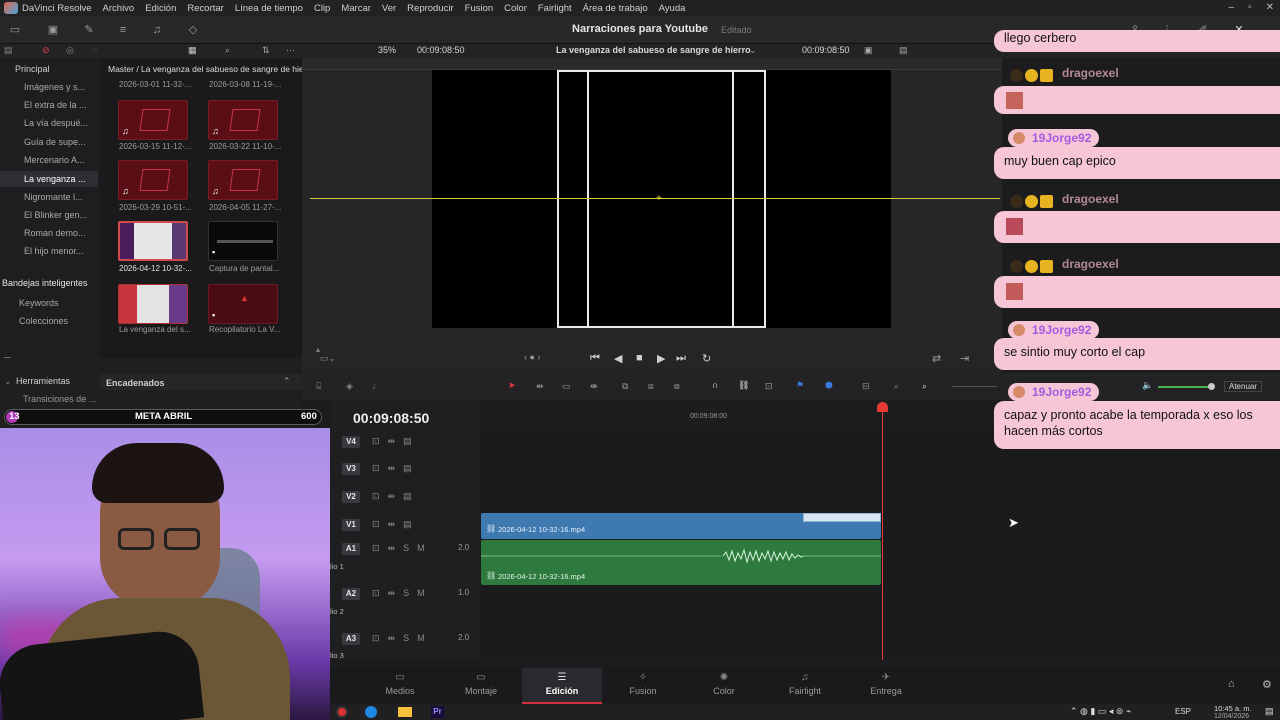  What do you see at coordinates (405, 712) in the screenshot?
I see `folder-icon` at bounding box center [405, 712].